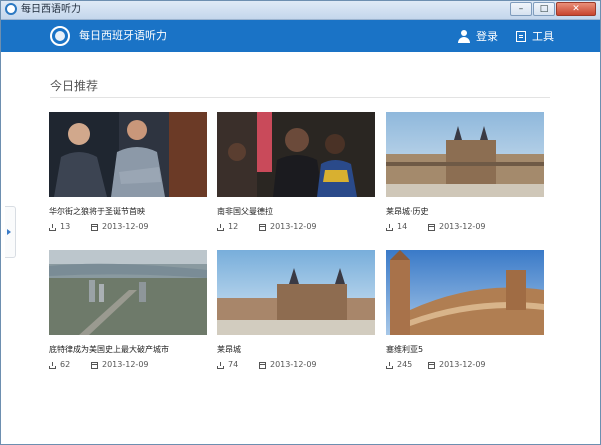  I want to click on article-meta: 245 2013-12-09, so click(465, 365).